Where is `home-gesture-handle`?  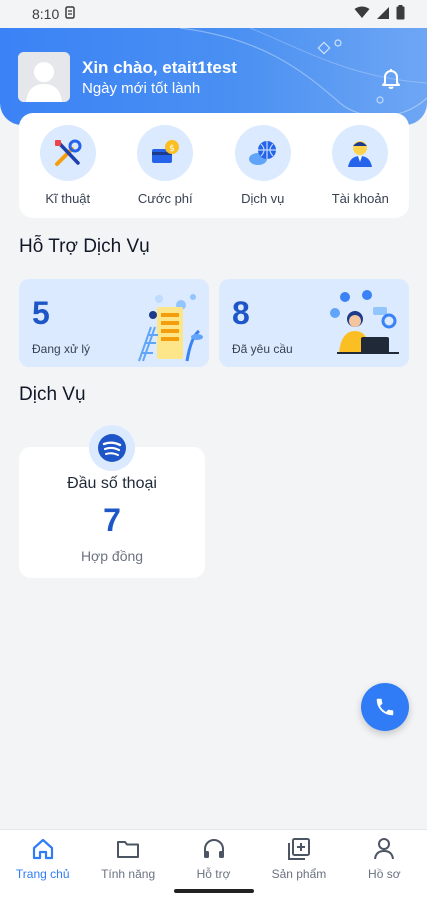 home-gesture-handle is located at coordinates (214, 891).